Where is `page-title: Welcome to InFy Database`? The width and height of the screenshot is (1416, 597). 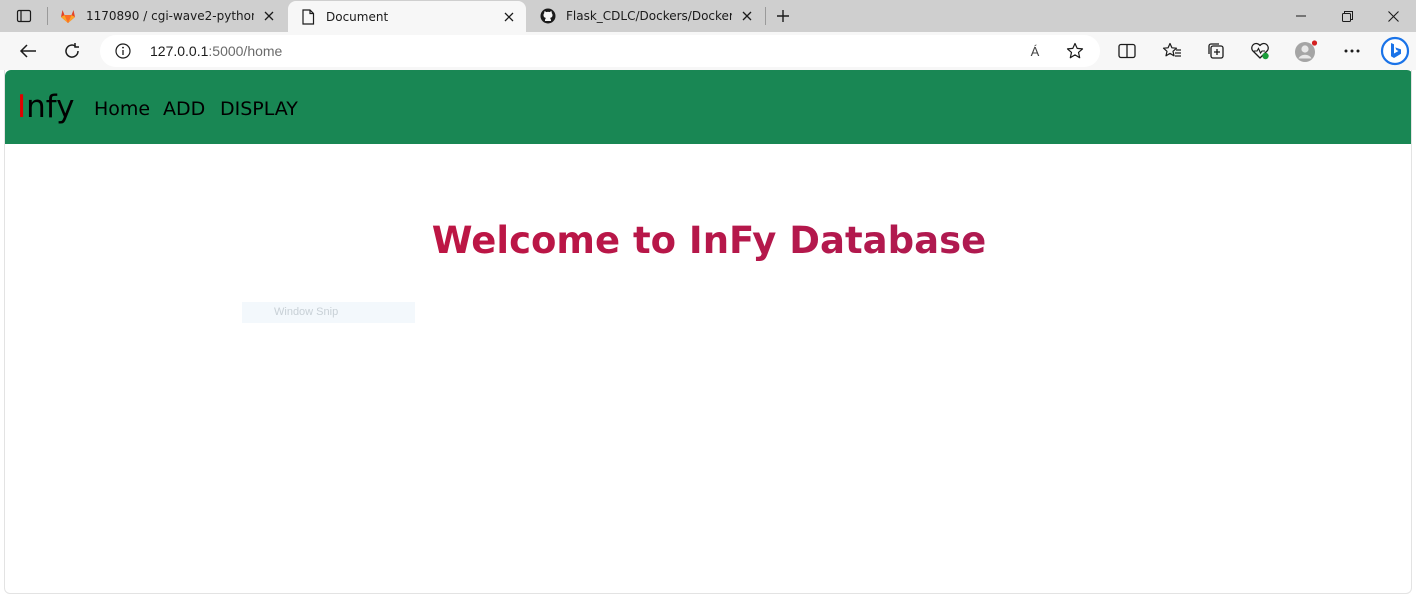 page-title: Welcome to InFy Database is located at coordinates (708, 241).